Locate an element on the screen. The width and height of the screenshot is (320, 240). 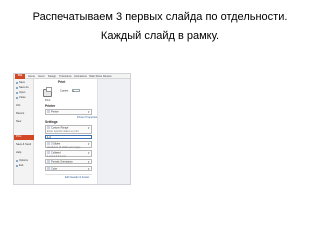
save-icon is located at coordinates (17, 82).